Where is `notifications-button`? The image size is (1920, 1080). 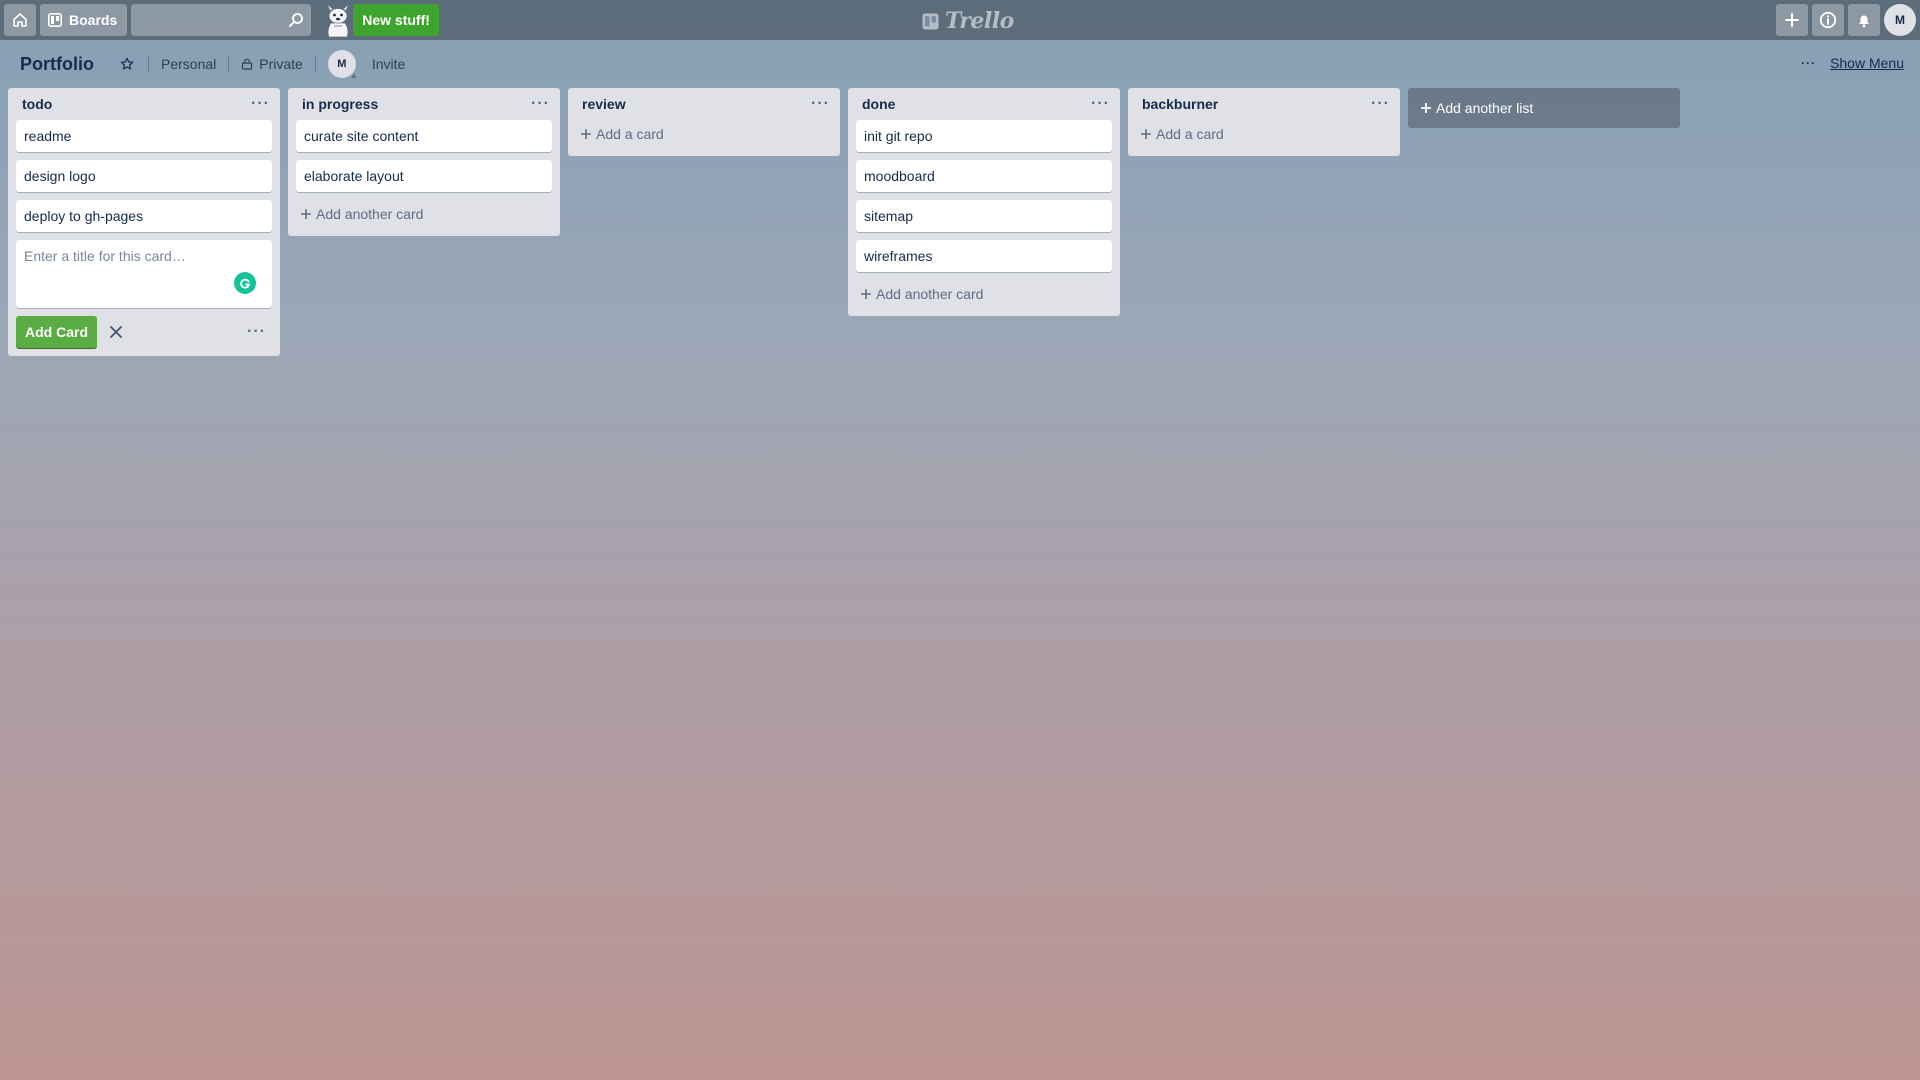
notifications-button is located at coordinates (1864, 20).